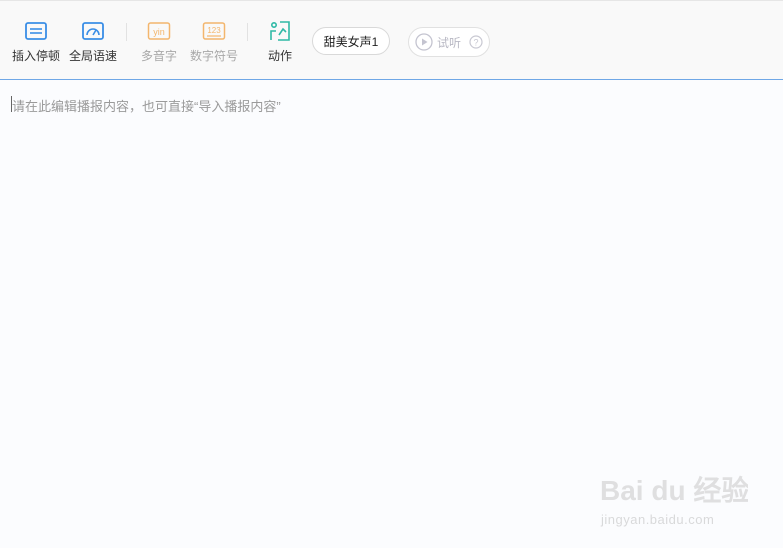 This screenshot has width=783, height=548. What do you see at coordinates (146, 106) in the screenshot?
I see `editor-placeholder: 请在此编辑播报内容，也可直接“导入播报内容”` at bounding box center [146, 106].